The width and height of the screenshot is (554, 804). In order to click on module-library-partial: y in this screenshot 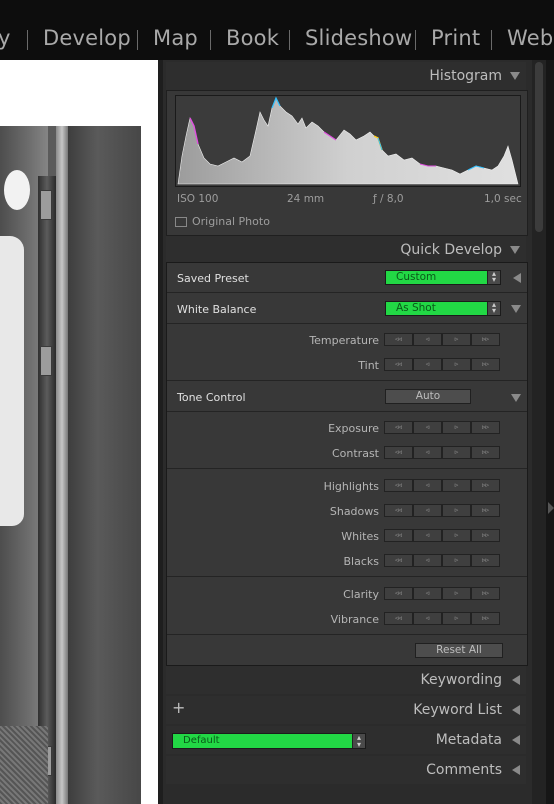, I will do `click(5, 38)`.